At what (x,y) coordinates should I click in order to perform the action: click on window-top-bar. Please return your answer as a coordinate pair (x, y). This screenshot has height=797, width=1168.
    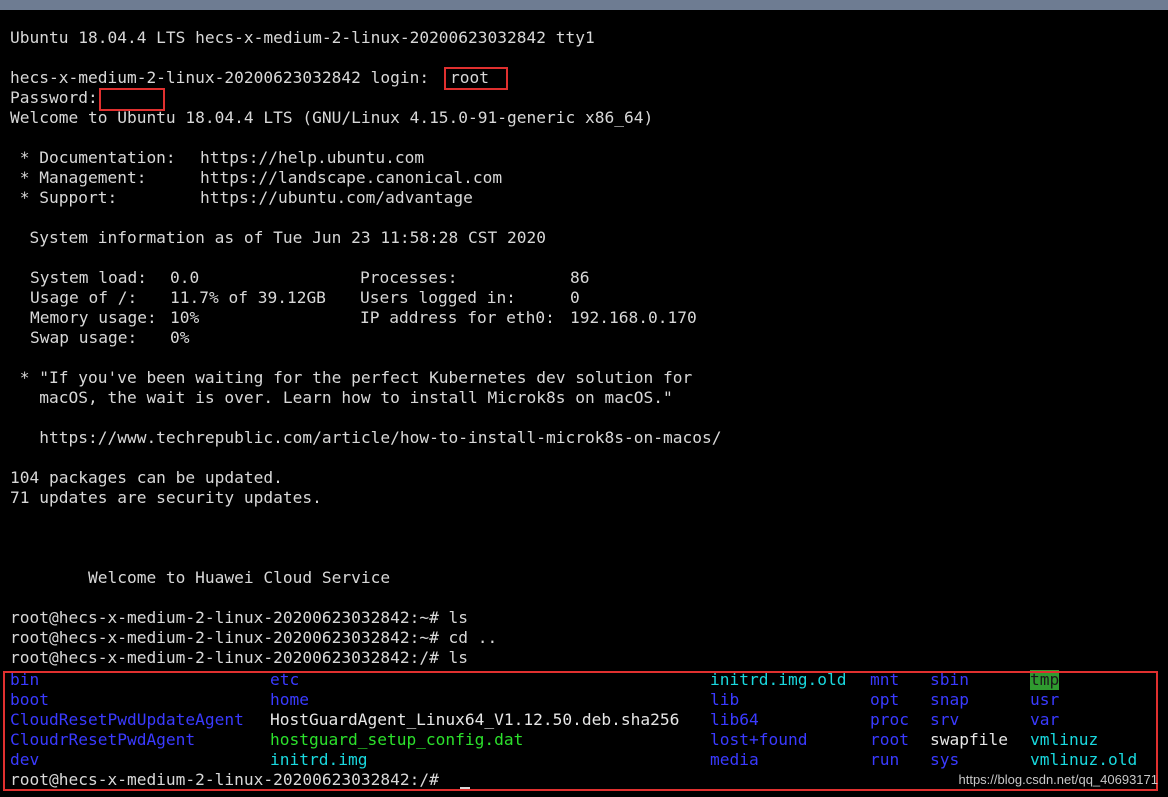
    Looking at the image, I should click on (584, 5).